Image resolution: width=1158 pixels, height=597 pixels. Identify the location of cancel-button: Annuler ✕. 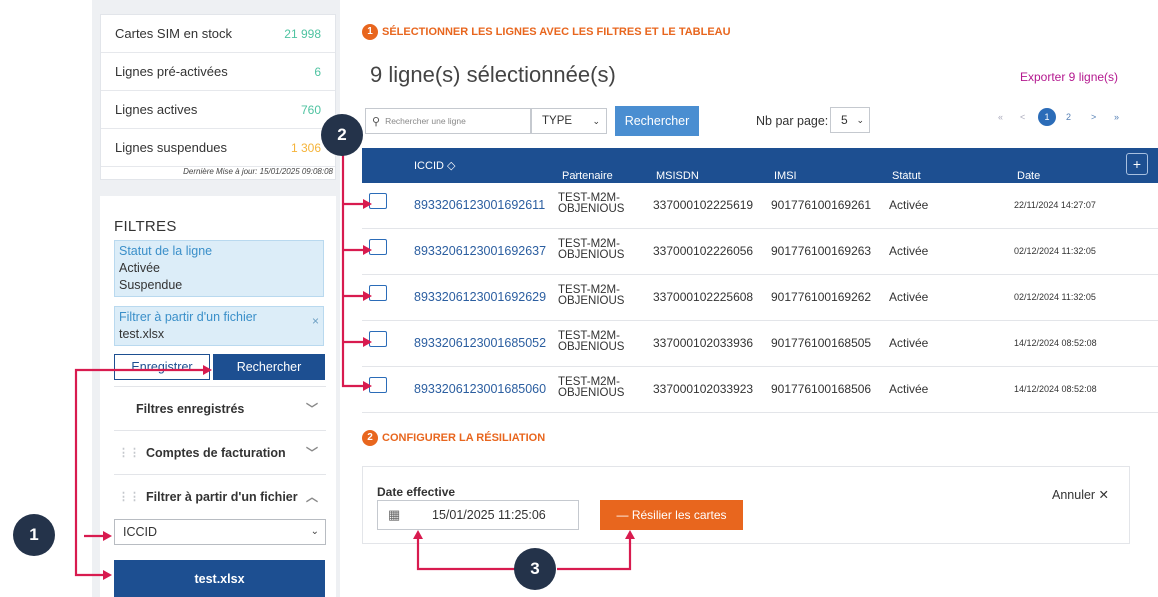
(1080, 494).